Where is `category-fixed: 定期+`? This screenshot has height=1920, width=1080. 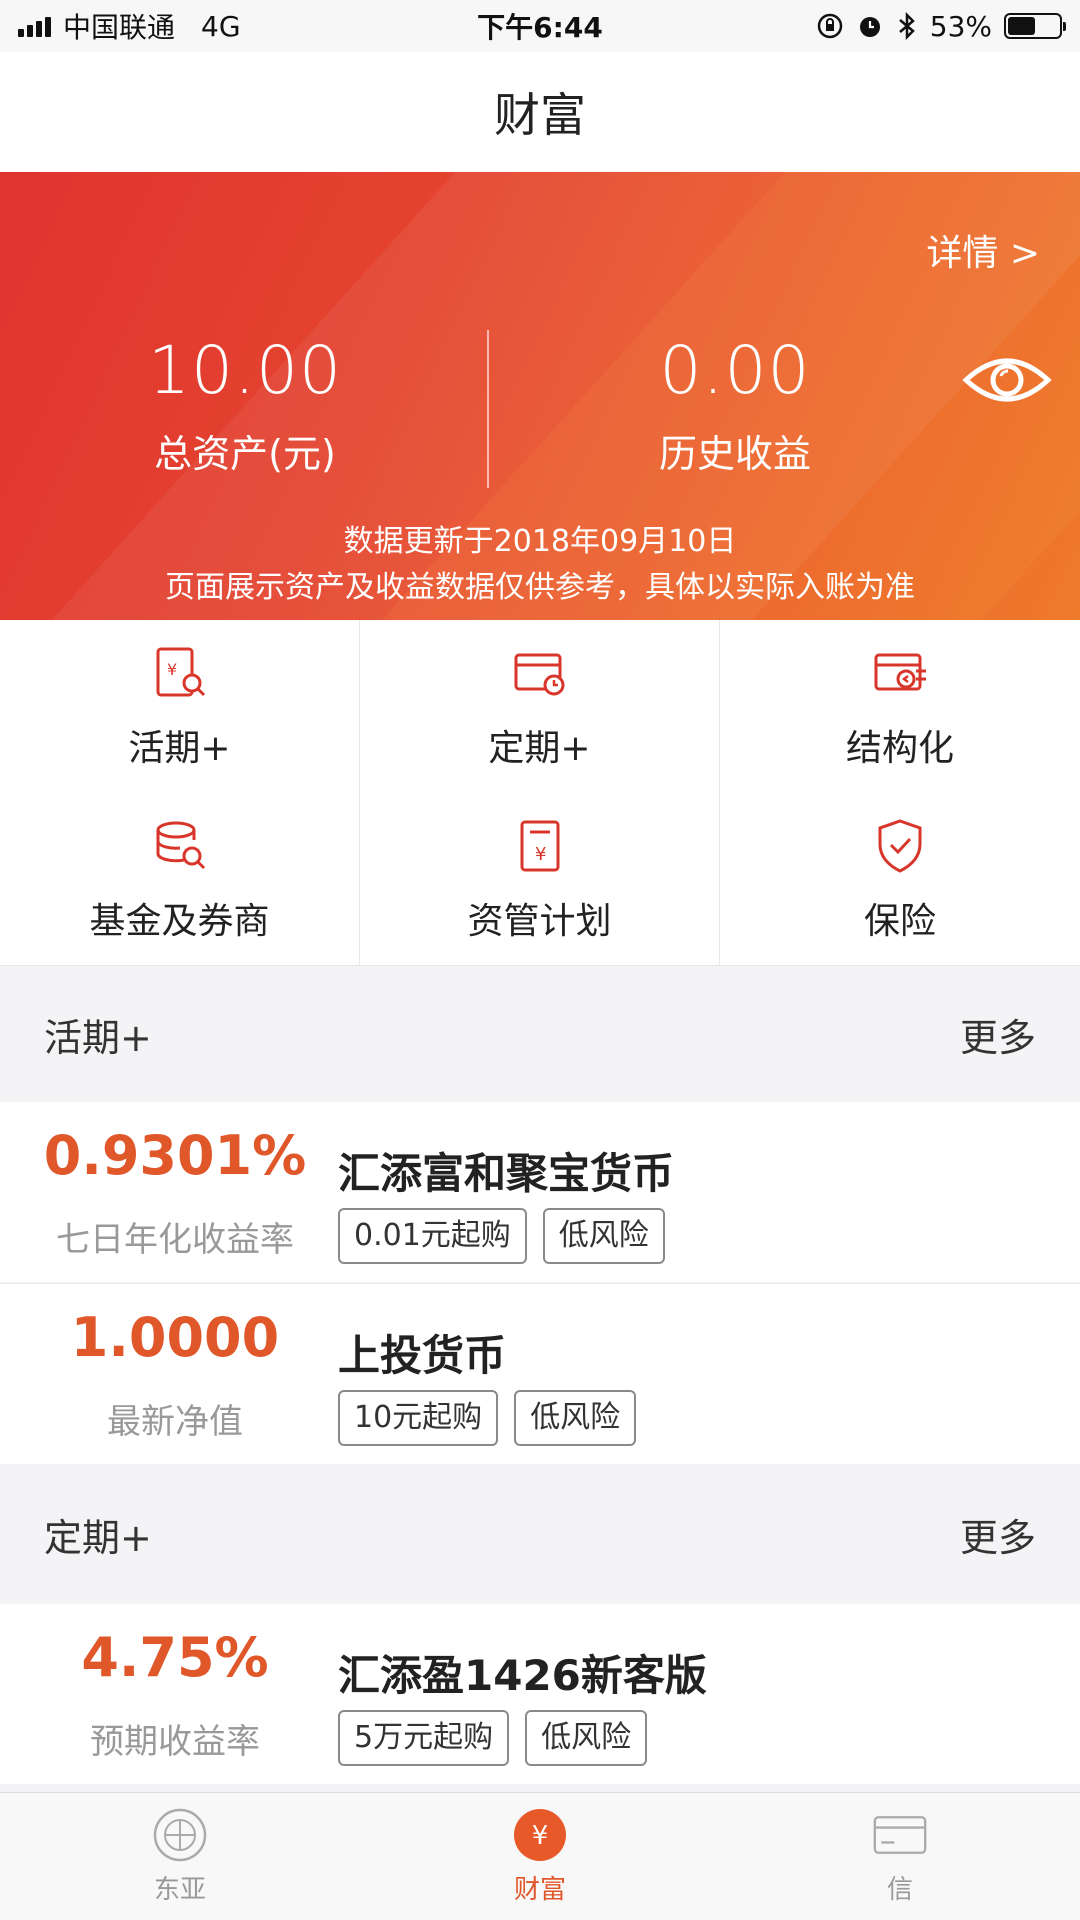
category-fixed: 定期+ is located at coordinates (540, 706).